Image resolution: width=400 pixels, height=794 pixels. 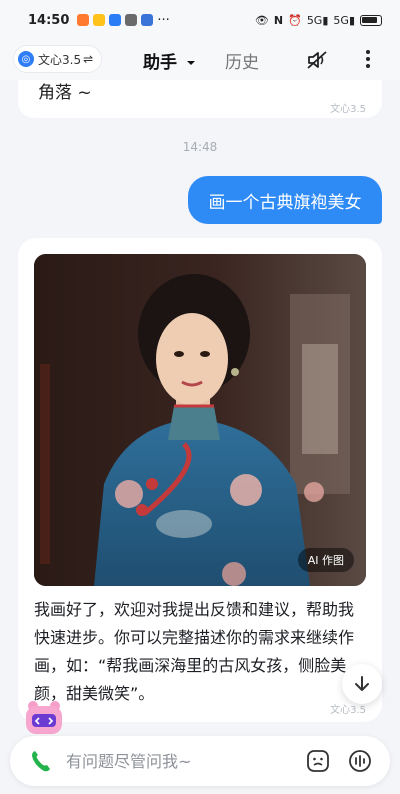 What do you see at coordinates (317, 60) in the screenshot?
I see `mute-icon` at bounding box center [317, 60].